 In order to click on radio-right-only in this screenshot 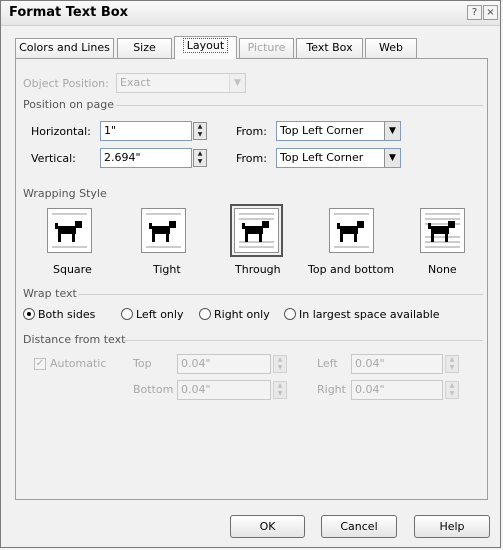, I will do `click(205, 314)`.